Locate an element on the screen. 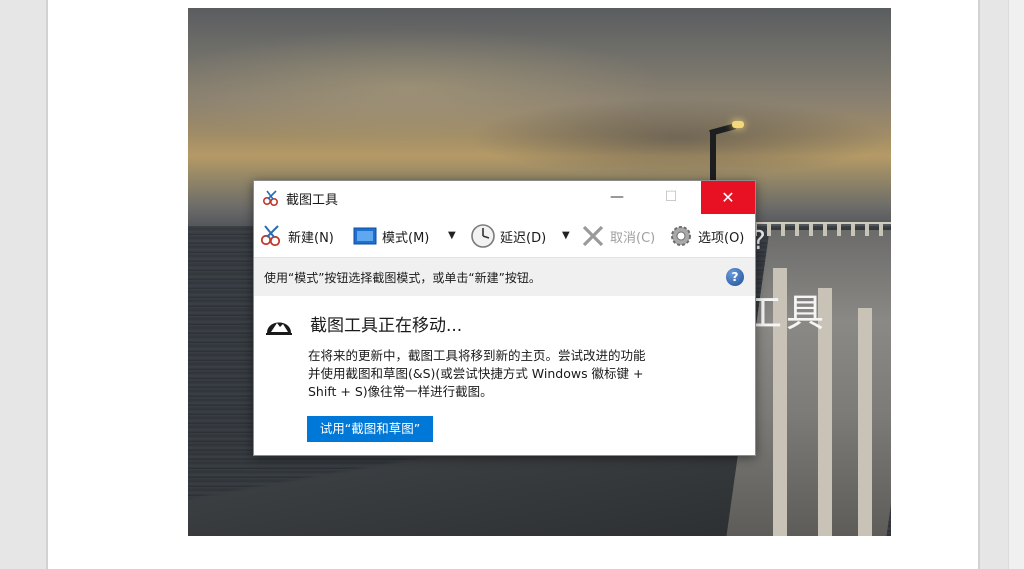 This screenshot has width=1024, height=569. help-icon: ? is located at coordinates (735, 277).